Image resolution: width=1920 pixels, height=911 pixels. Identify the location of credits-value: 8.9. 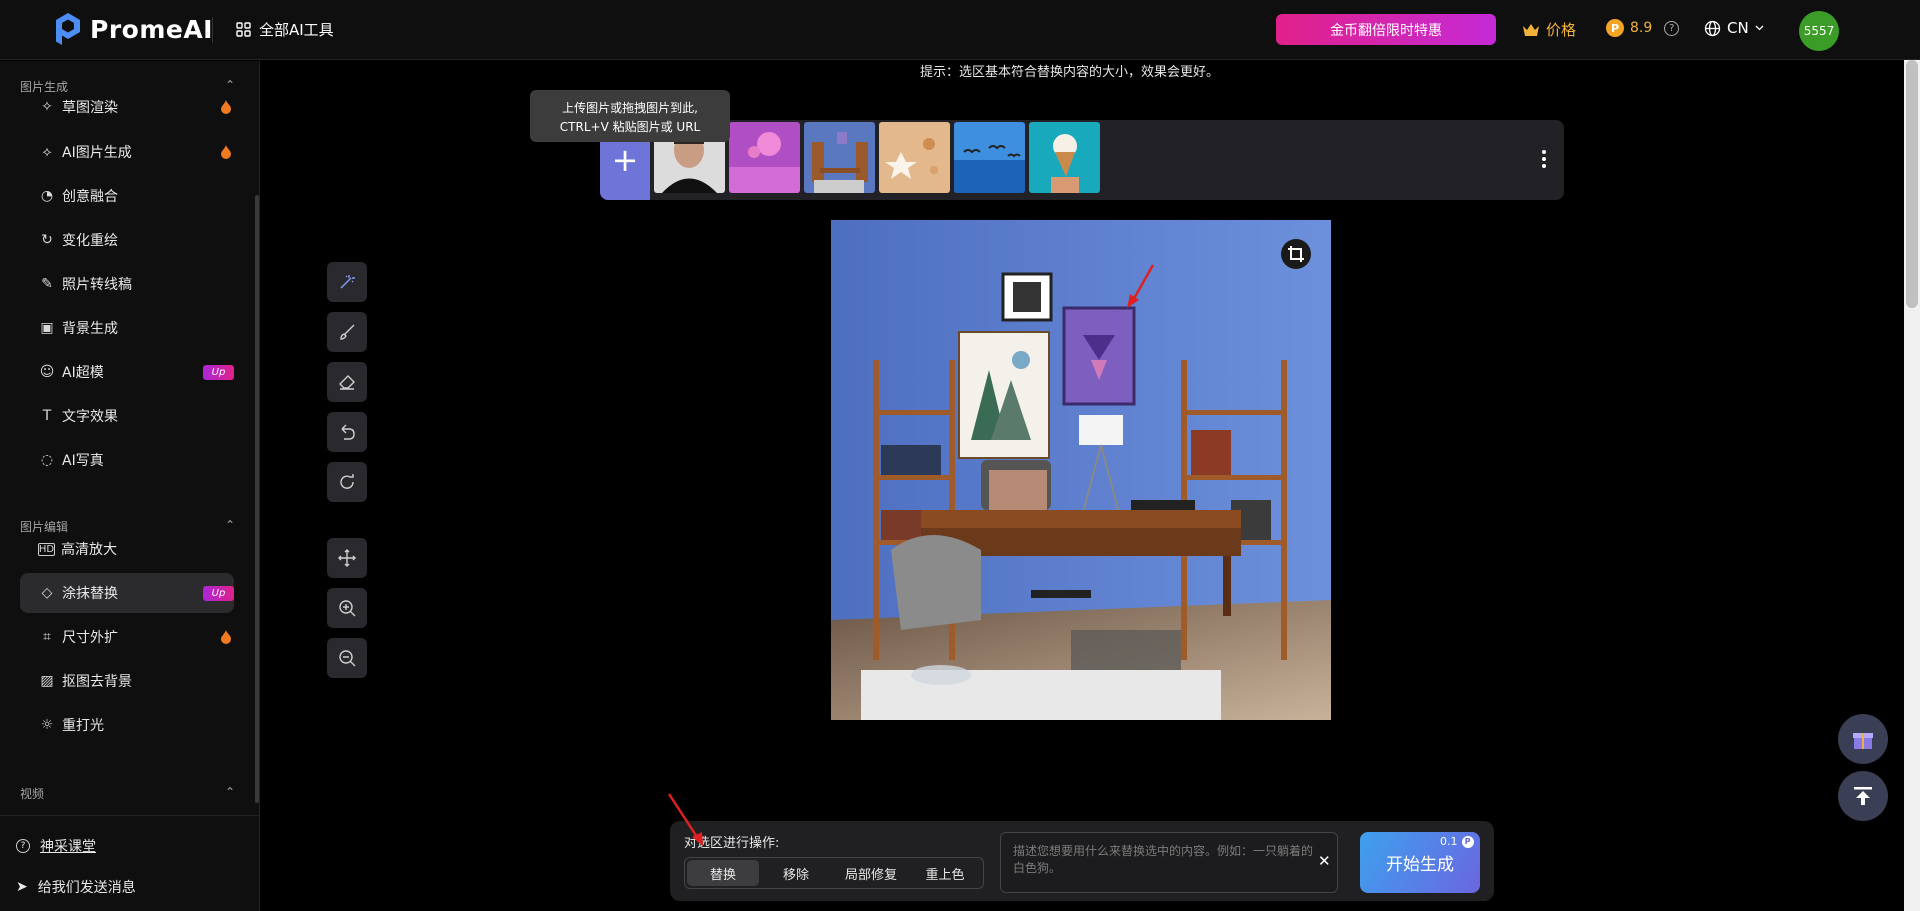
(1641, 28).